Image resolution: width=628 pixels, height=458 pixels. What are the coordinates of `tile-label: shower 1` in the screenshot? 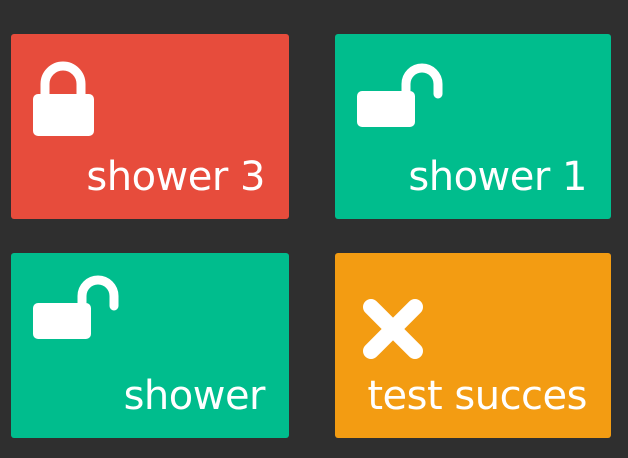 It's located at (497, 177).